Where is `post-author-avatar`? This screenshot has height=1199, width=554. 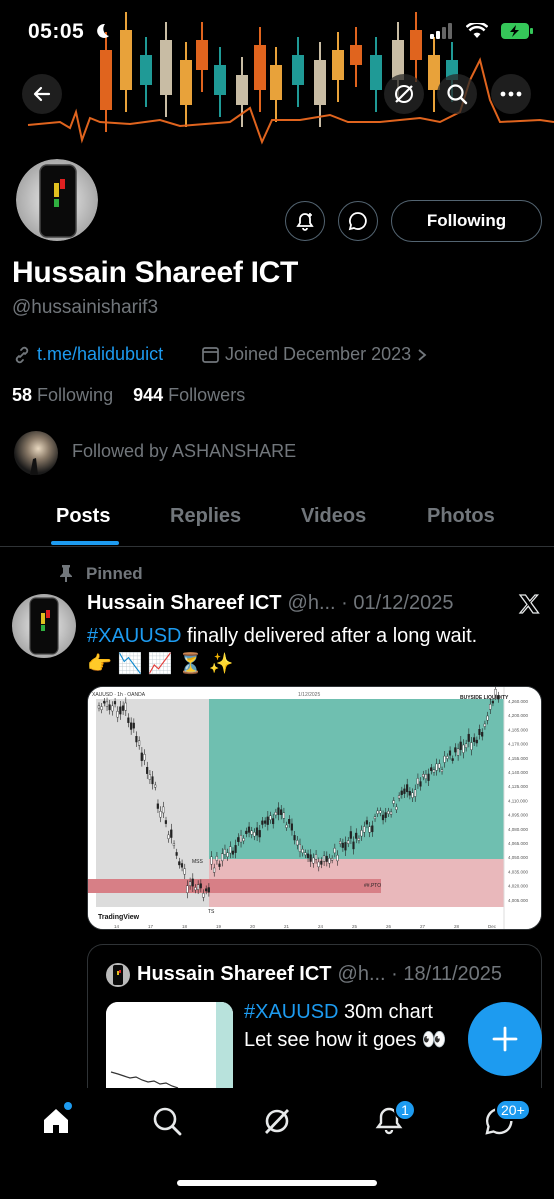
post-author-avatar is located at coordinates (44, 626).